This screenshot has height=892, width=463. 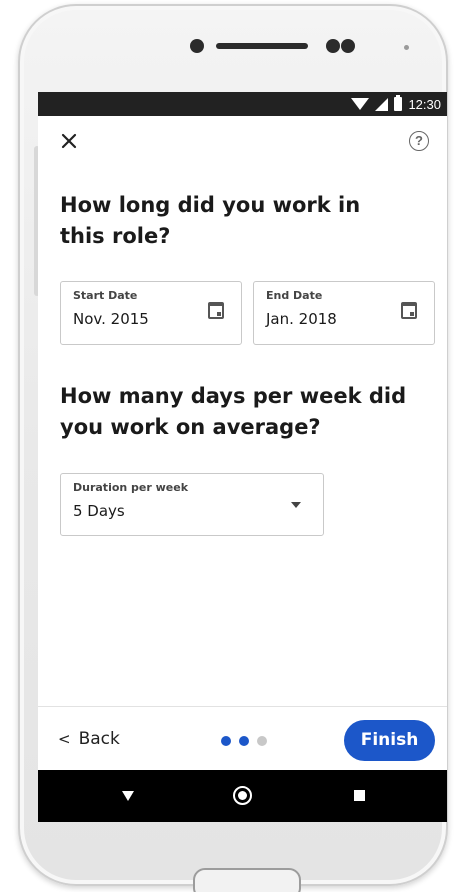 I want to click on front-camera-icon, so click(x=197, y=46).